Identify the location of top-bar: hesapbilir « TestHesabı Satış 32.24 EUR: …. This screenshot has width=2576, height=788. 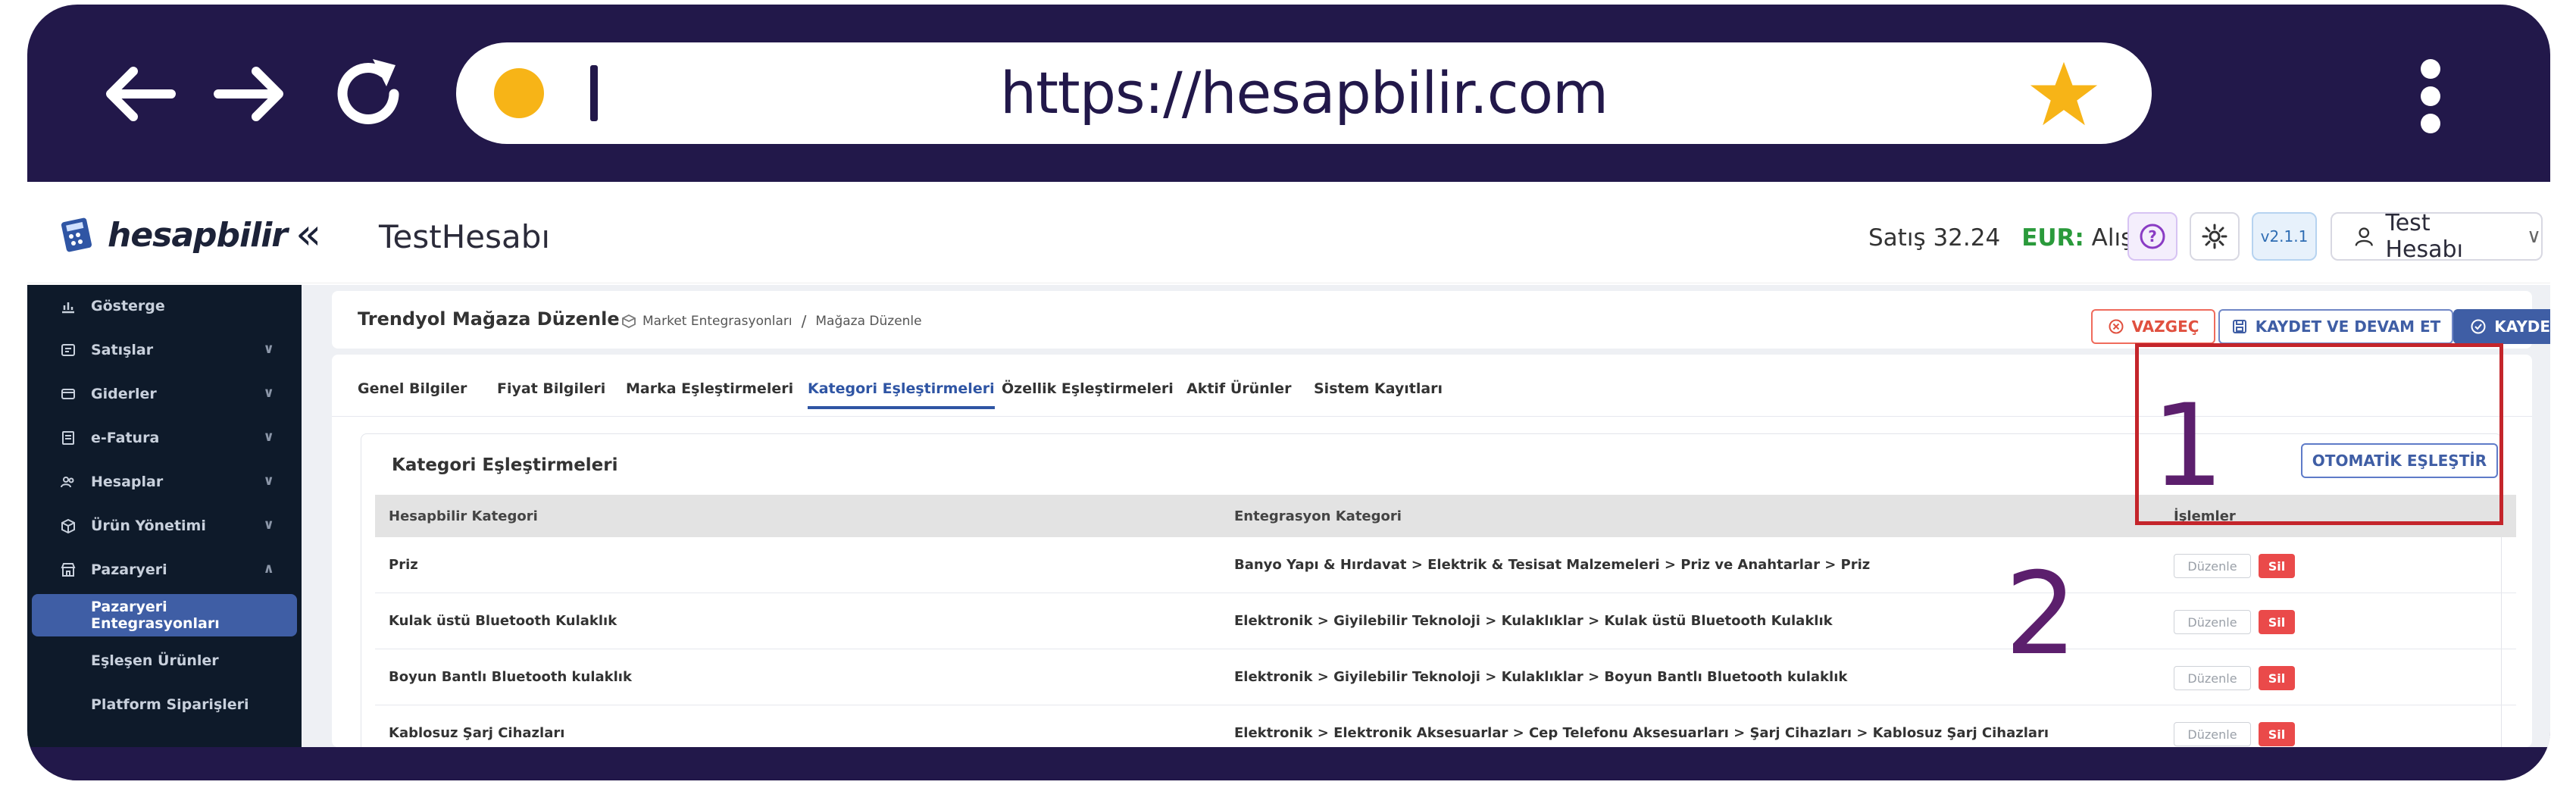
(1288, 232).